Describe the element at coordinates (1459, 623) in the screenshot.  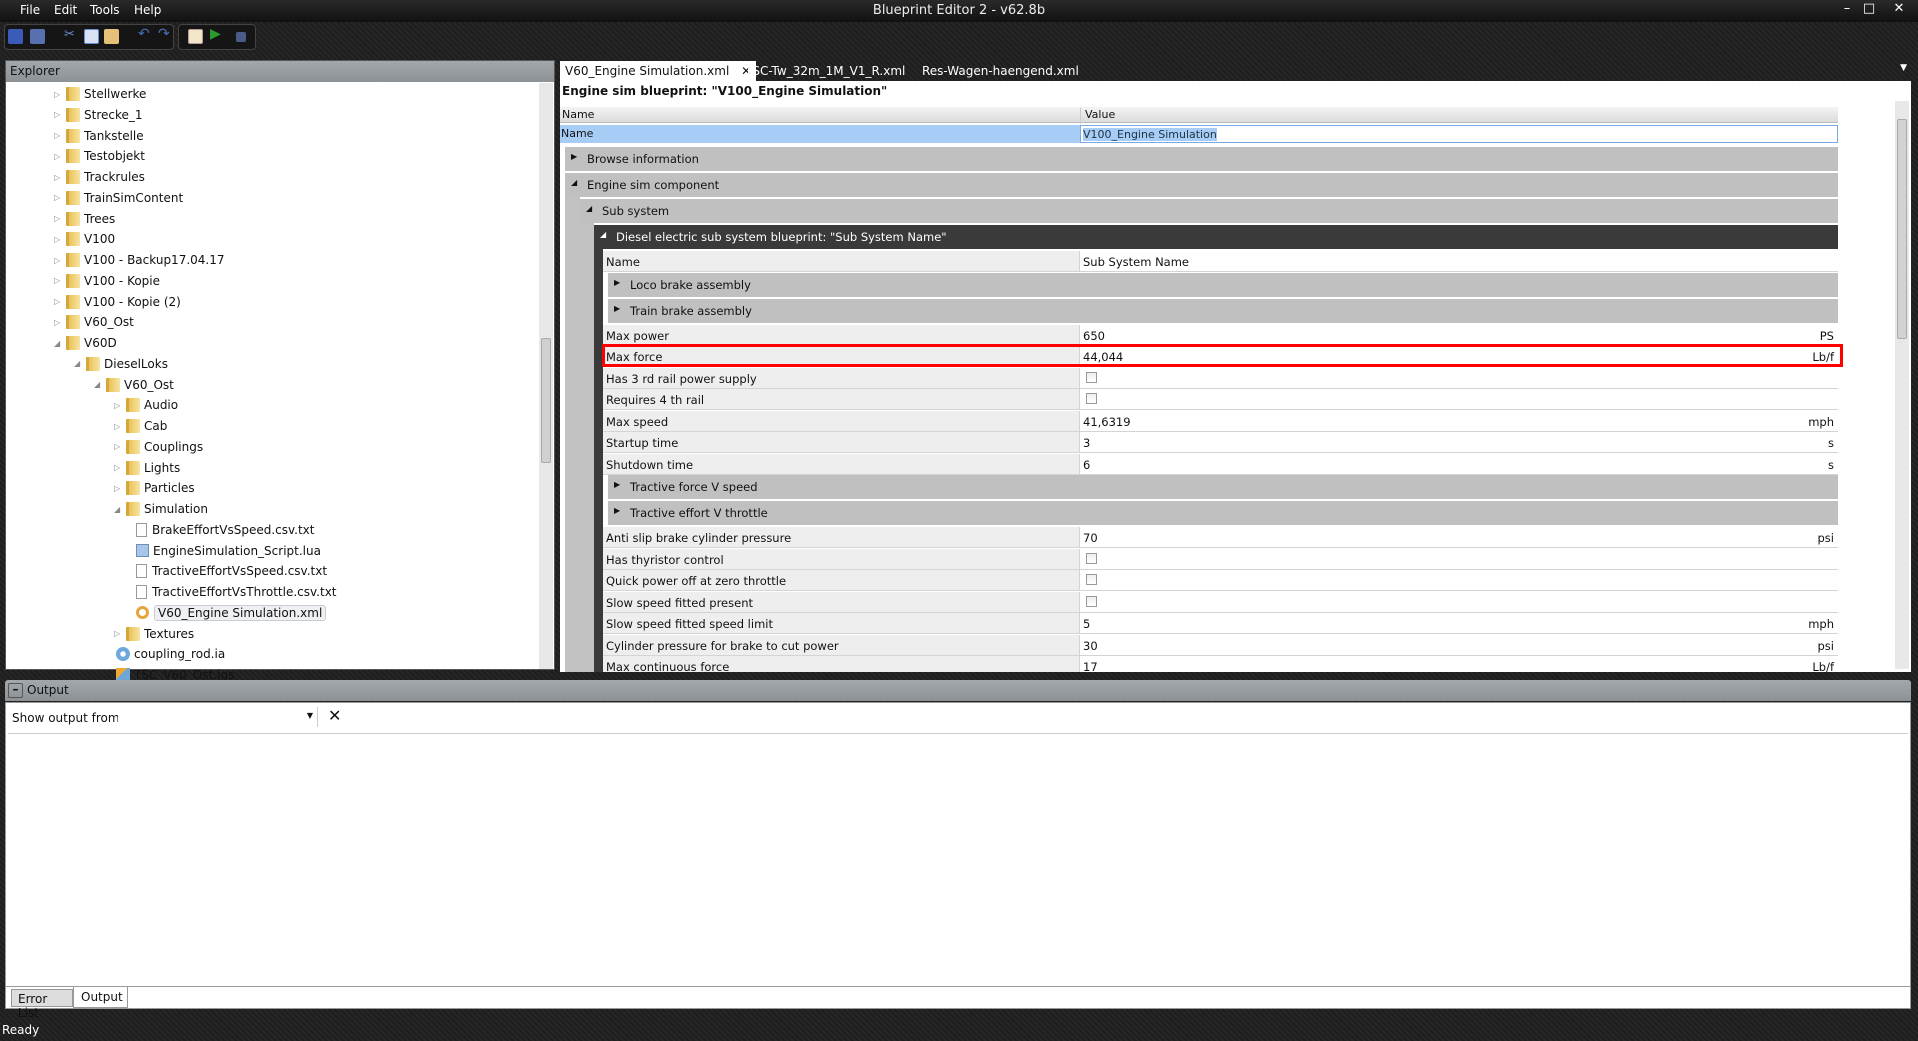
I see `property-value: 5 mph` at that location.